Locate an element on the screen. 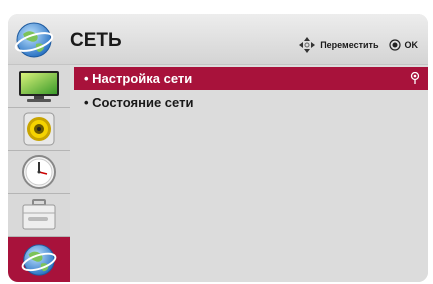  tv-screen-icon is located at coordinates (39, 86).